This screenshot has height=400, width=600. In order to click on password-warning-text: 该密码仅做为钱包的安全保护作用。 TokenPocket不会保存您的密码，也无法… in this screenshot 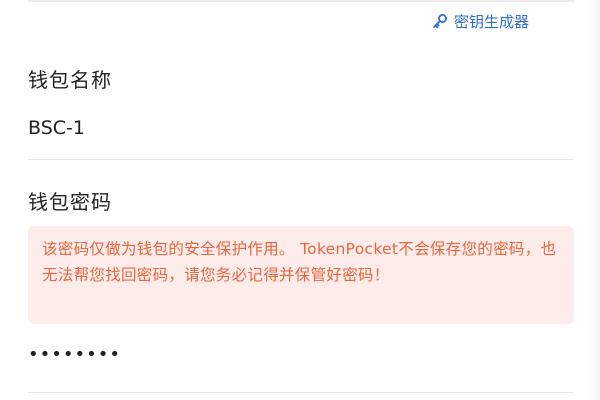, I will do `click(299, 262)`.